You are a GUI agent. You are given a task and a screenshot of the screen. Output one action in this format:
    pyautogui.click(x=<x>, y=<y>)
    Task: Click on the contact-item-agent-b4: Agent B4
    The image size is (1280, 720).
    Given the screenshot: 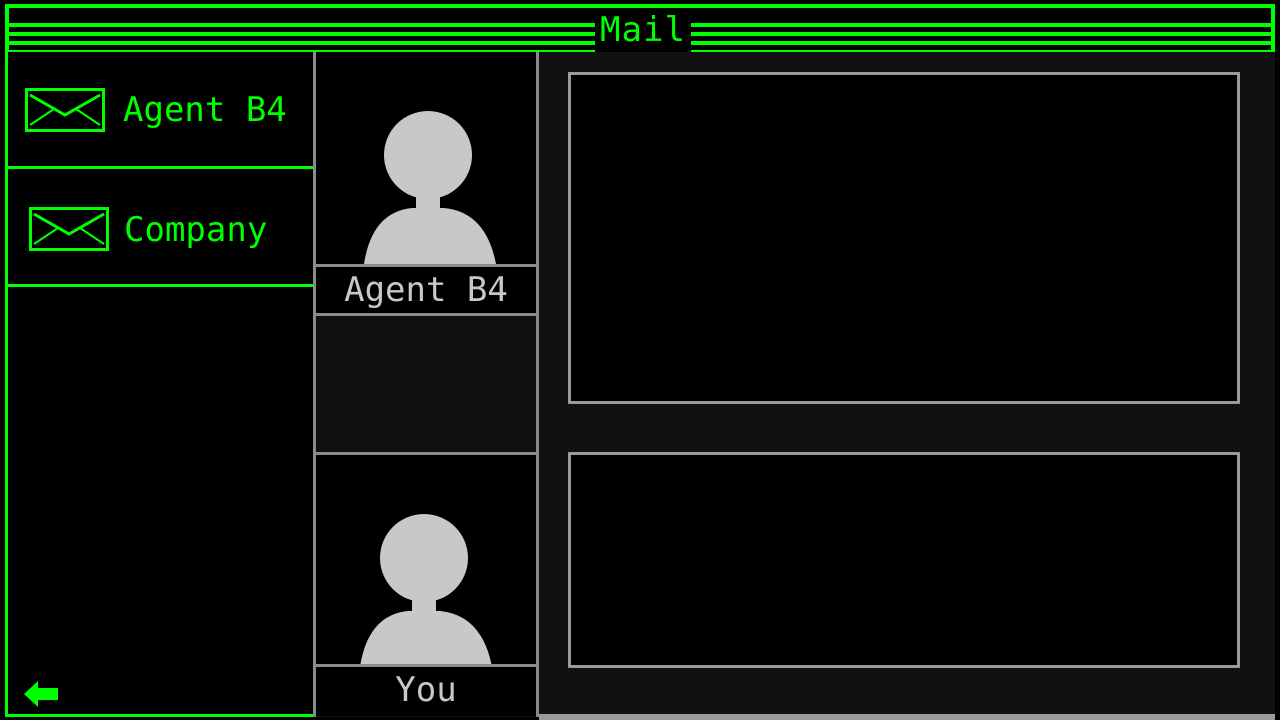 What is the action you would take?
    pyautogui.click(x=160, y=110)
    